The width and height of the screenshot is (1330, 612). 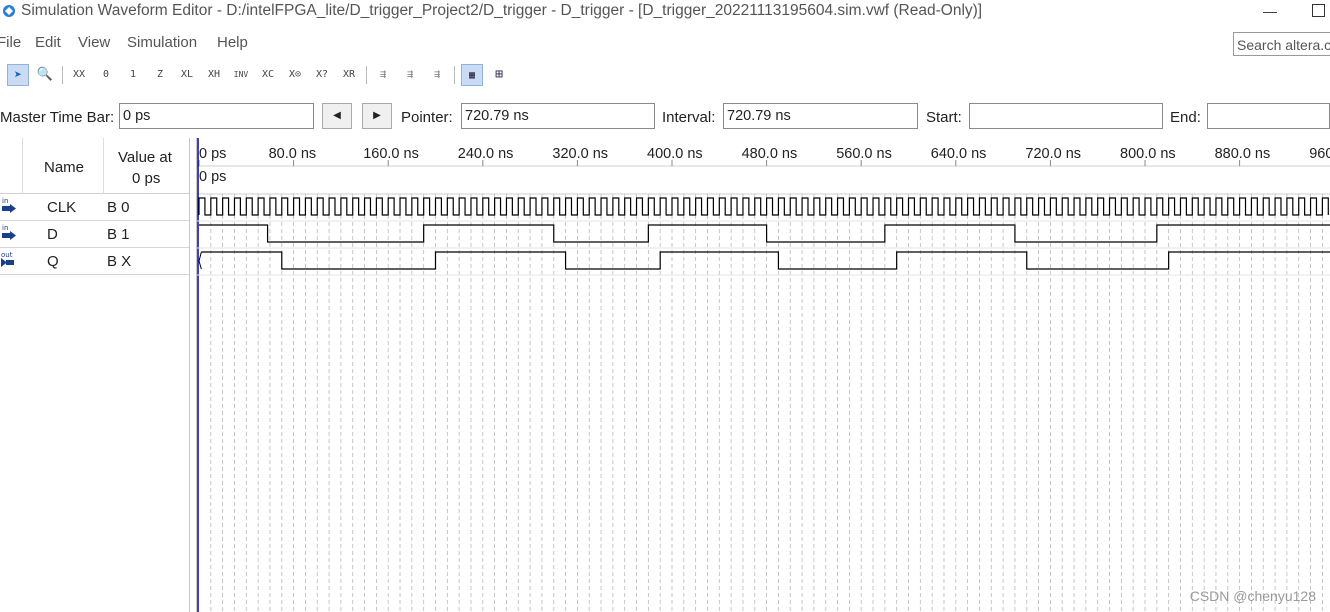 What do you see at coordinates (94, 234) in the screenshot?
I see `signal-row-d: in D B 1` at bounding box center [94, 234].